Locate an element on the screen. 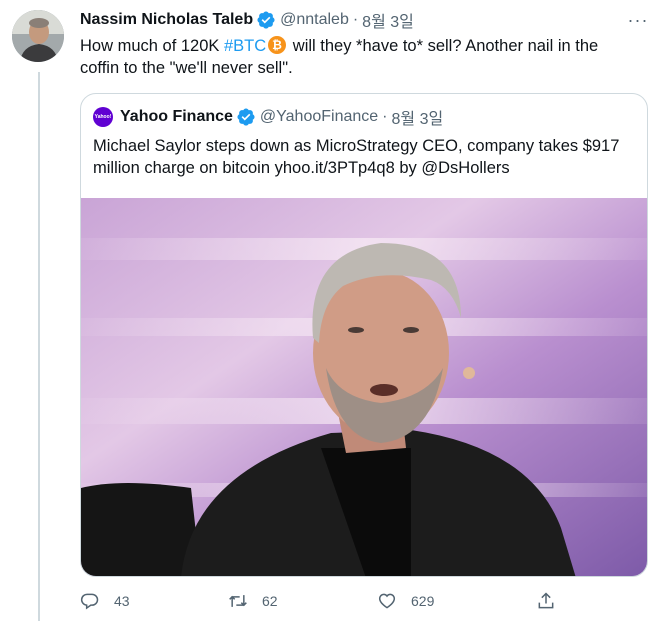 This screenshot has height=621, width=662. reply-button: 43 is located at coordinates (105, 601).